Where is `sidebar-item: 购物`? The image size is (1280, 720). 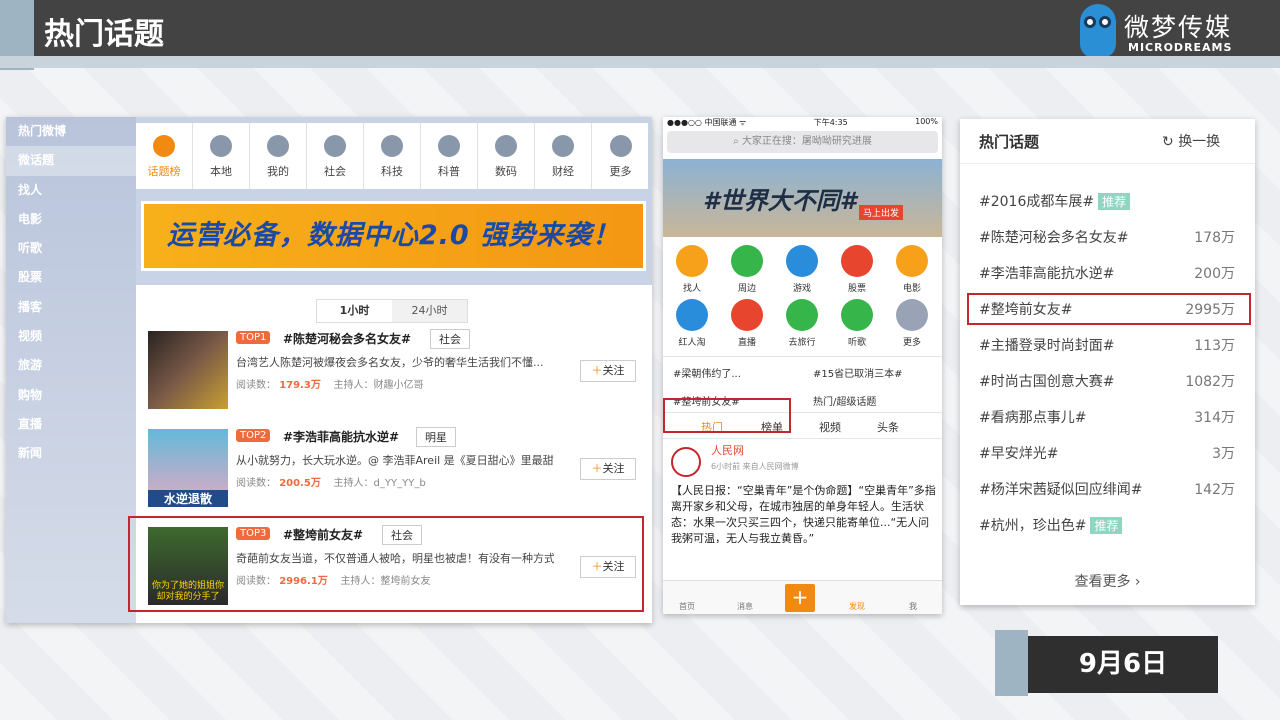
sidebar-item: 购物 is located at coordinates (71, 395).